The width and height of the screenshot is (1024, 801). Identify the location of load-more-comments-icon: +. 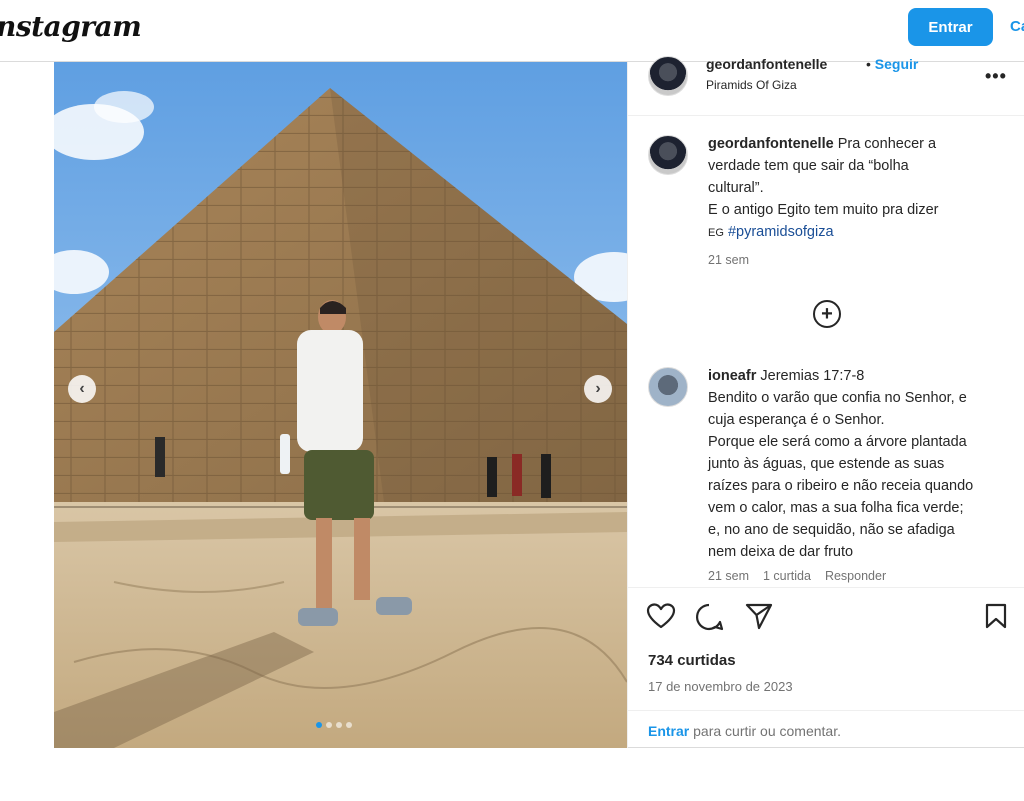
(827, 314).